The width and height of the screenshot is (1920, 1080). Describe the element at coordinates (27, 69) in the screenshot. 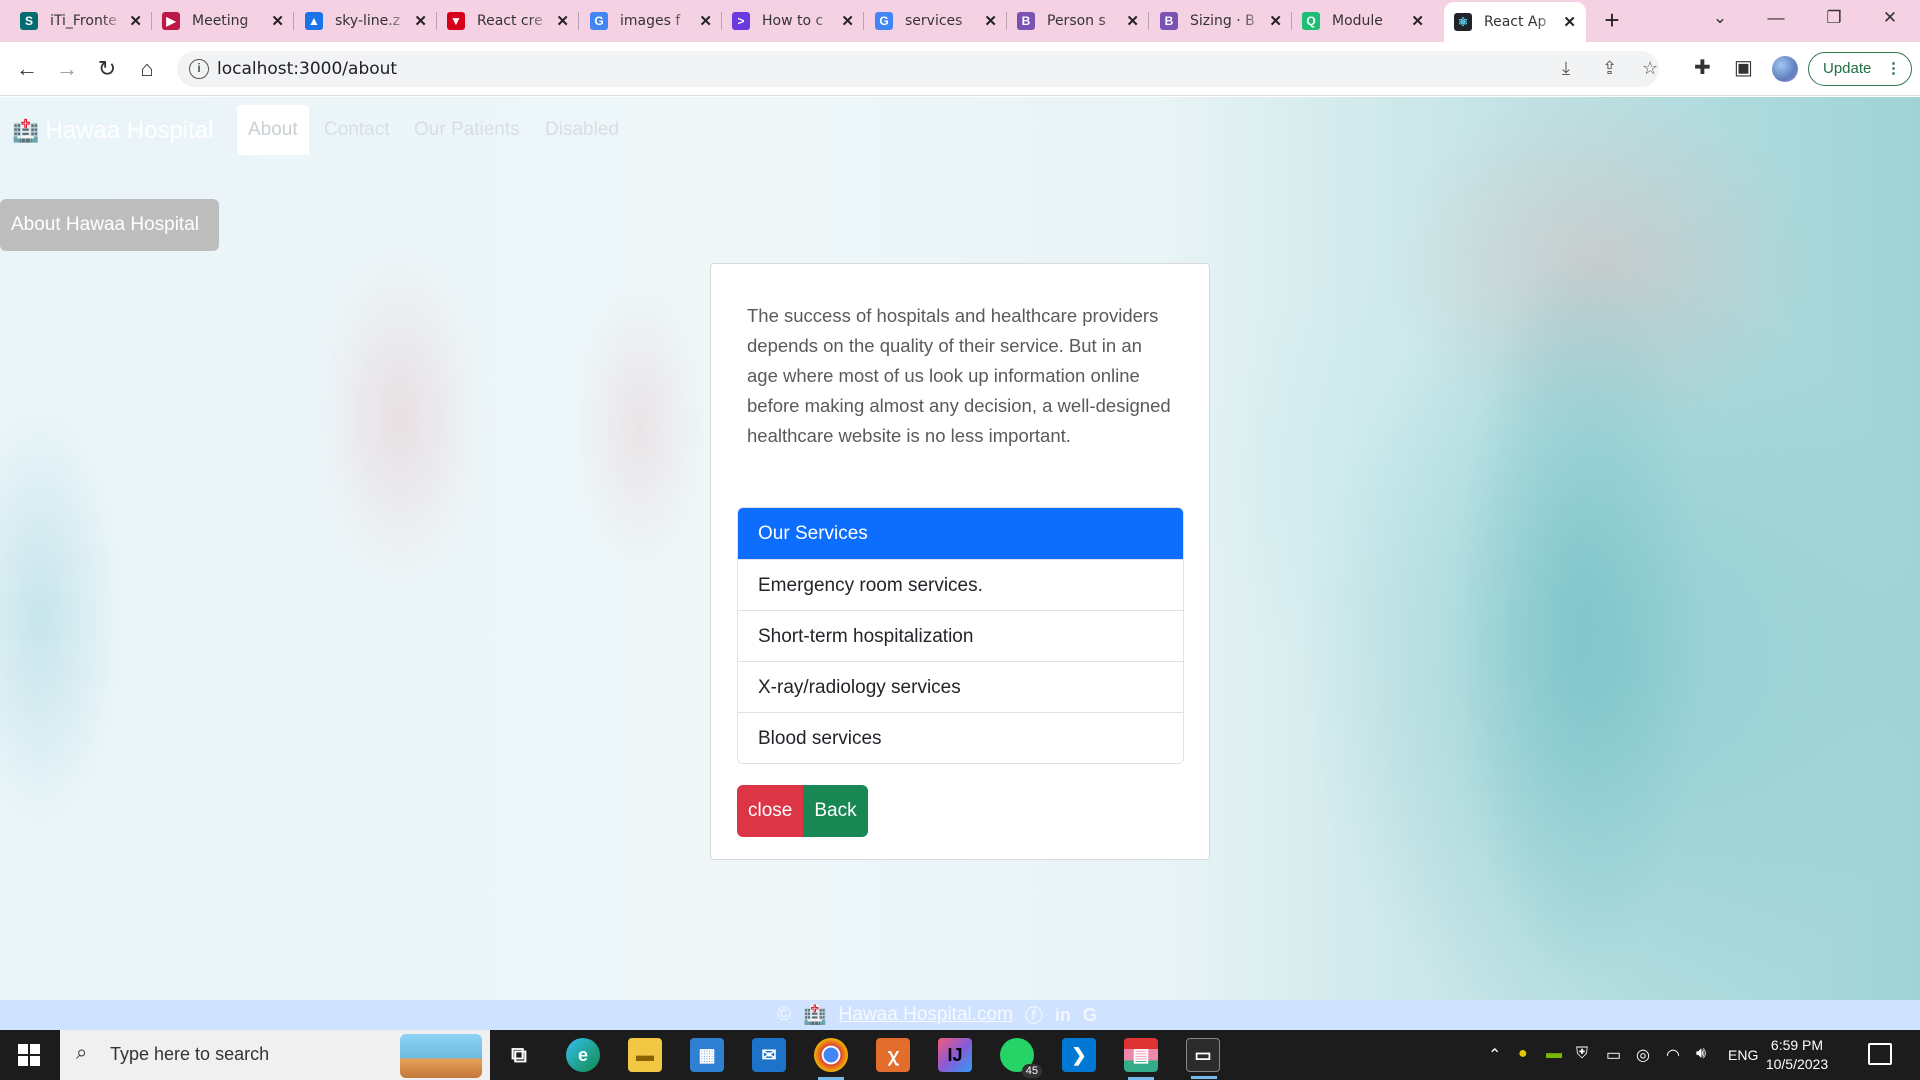

I see `back-arrow-icon: ←` at that location.